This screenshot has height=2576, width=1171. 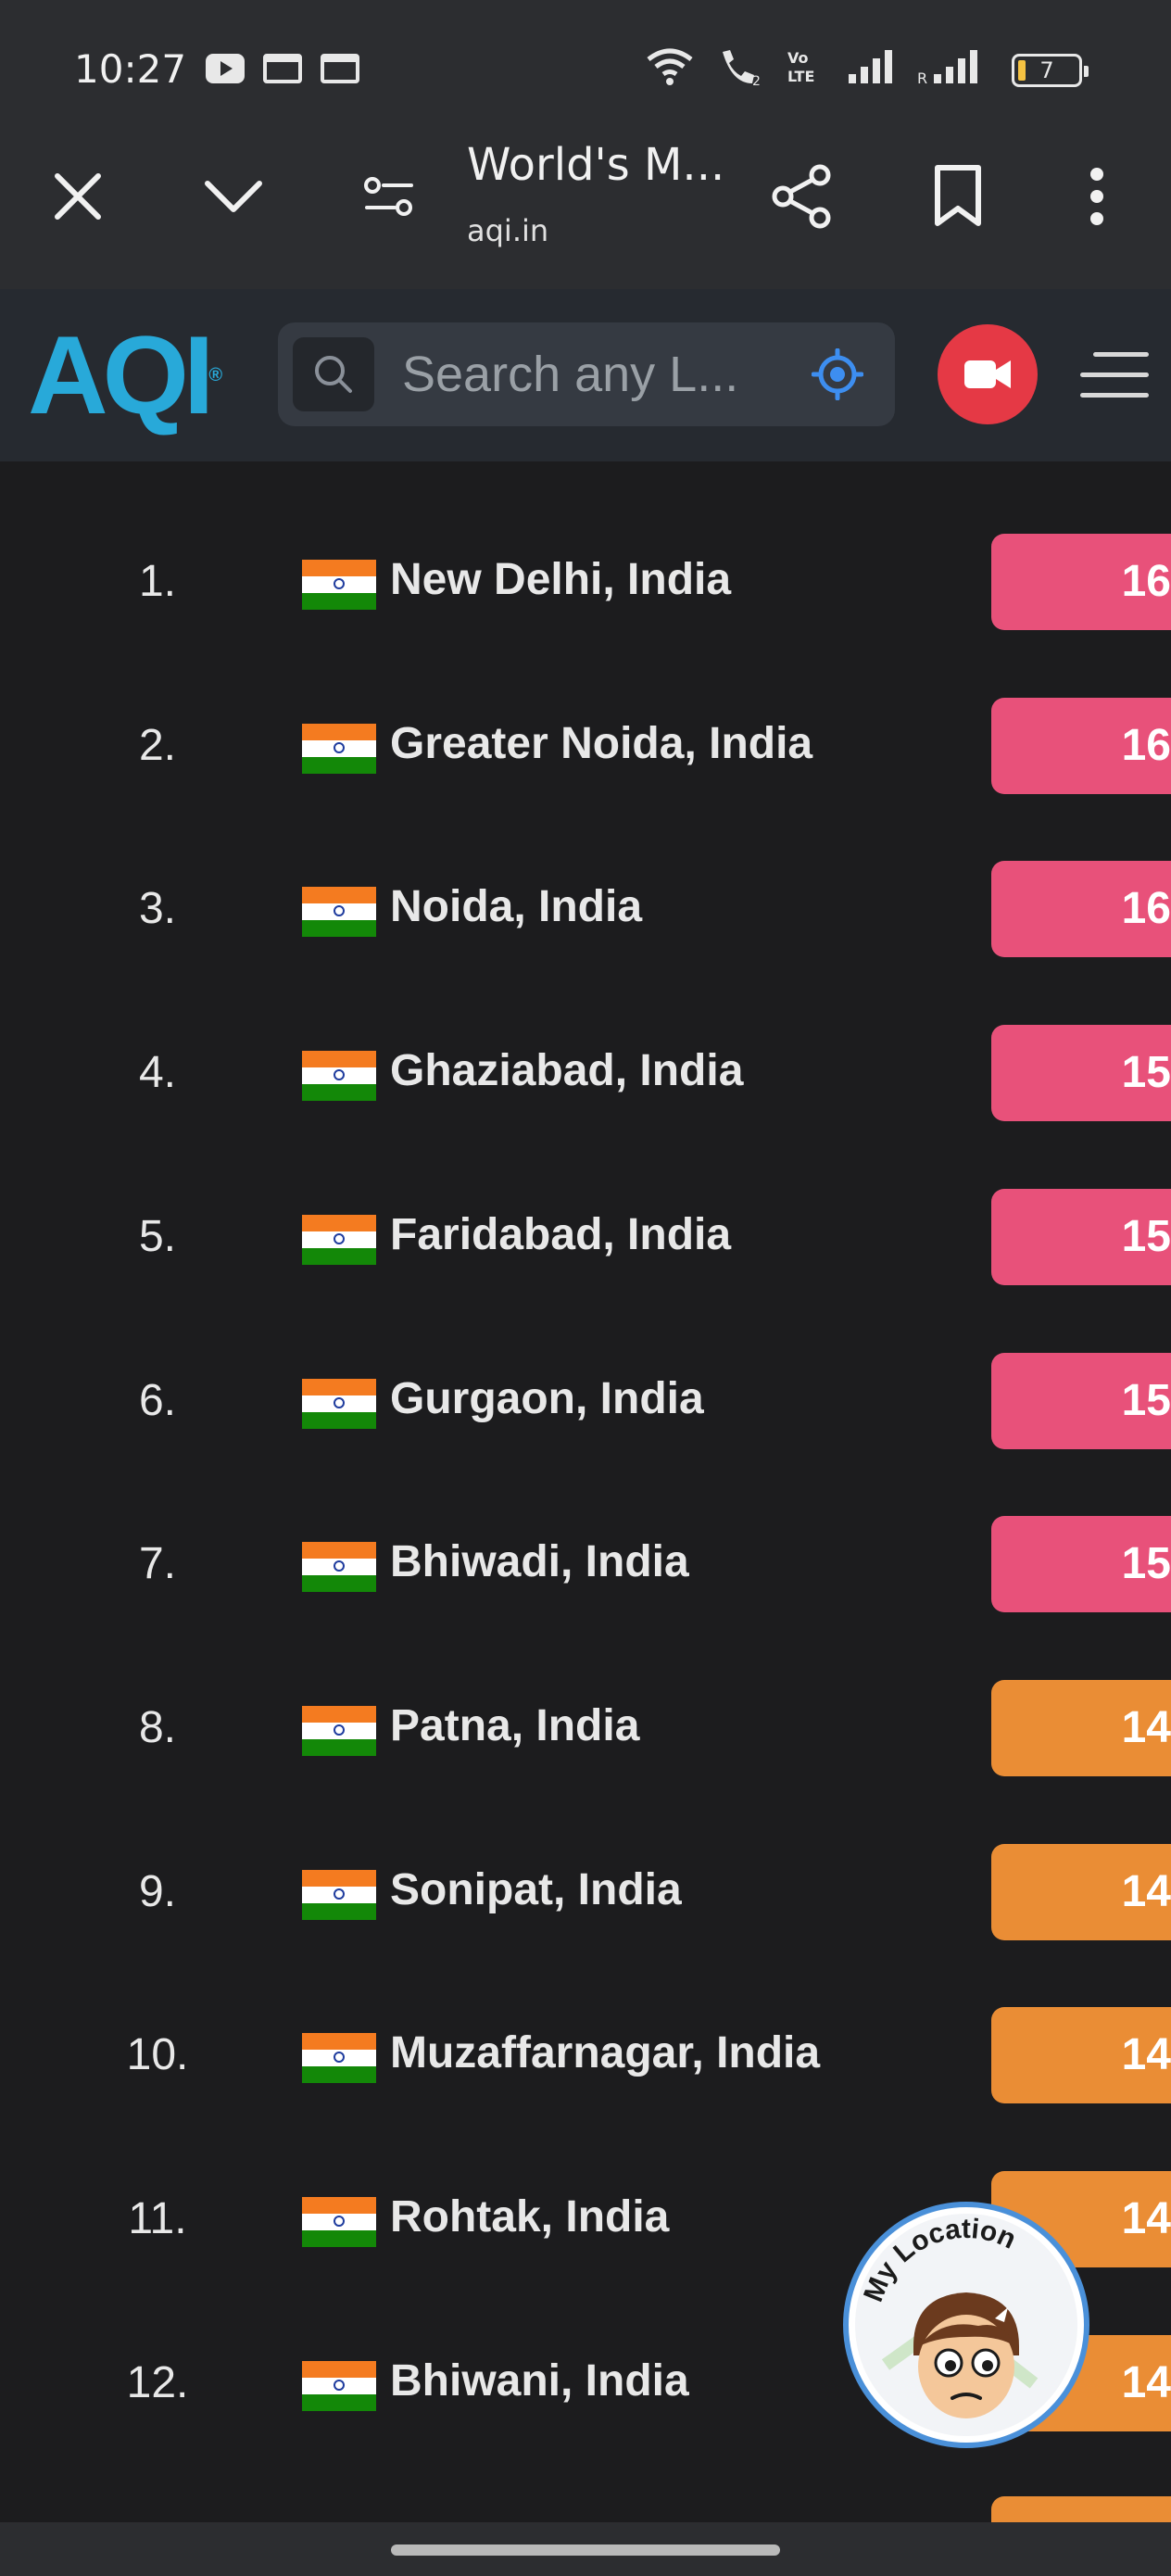 I want to click on close-icon, so click(x=78, y=197).